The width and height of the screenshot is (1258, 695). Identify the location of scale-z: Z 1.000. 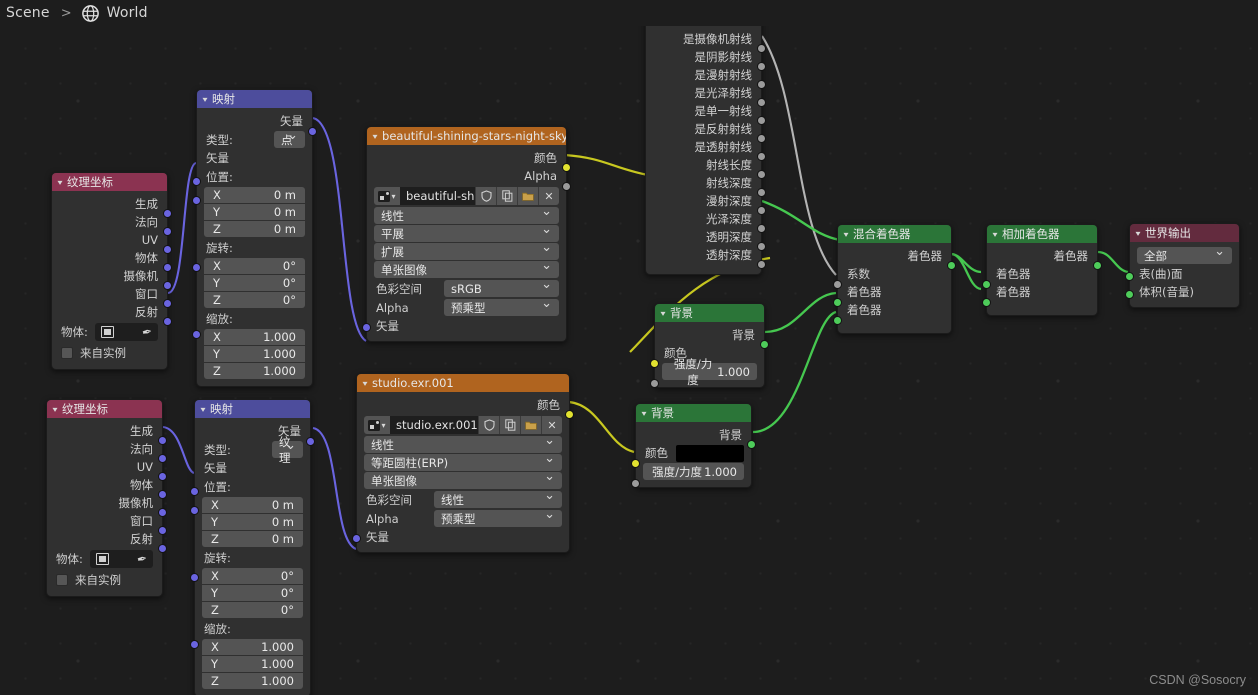
(252, 681).